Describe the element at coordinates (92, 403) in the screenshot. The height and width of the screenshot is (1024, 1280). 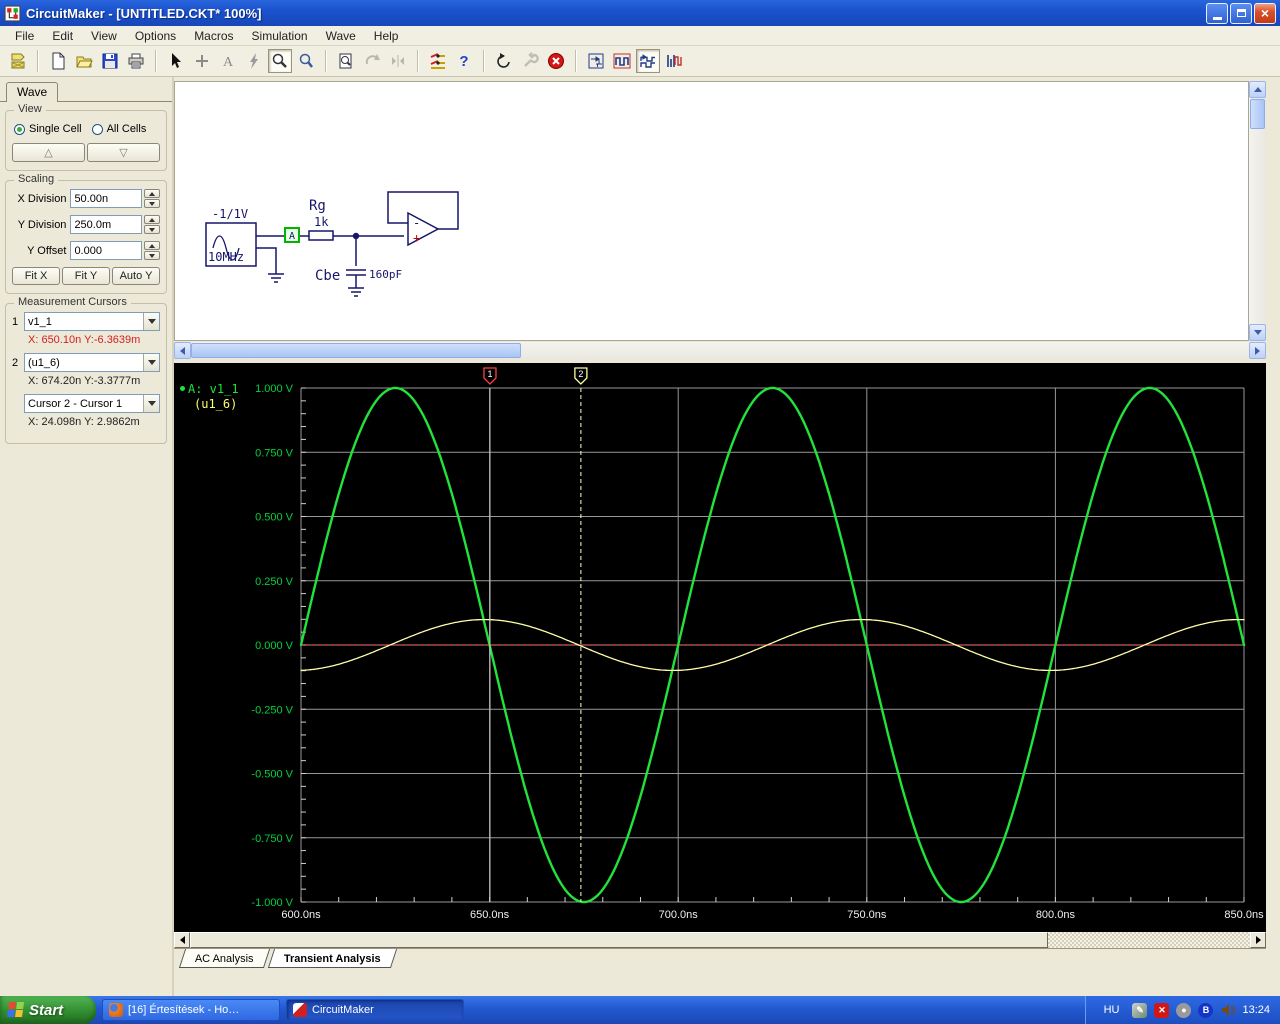
I see `cursor-diff-combo: Cursor 2 - Cursor 1` at that location.